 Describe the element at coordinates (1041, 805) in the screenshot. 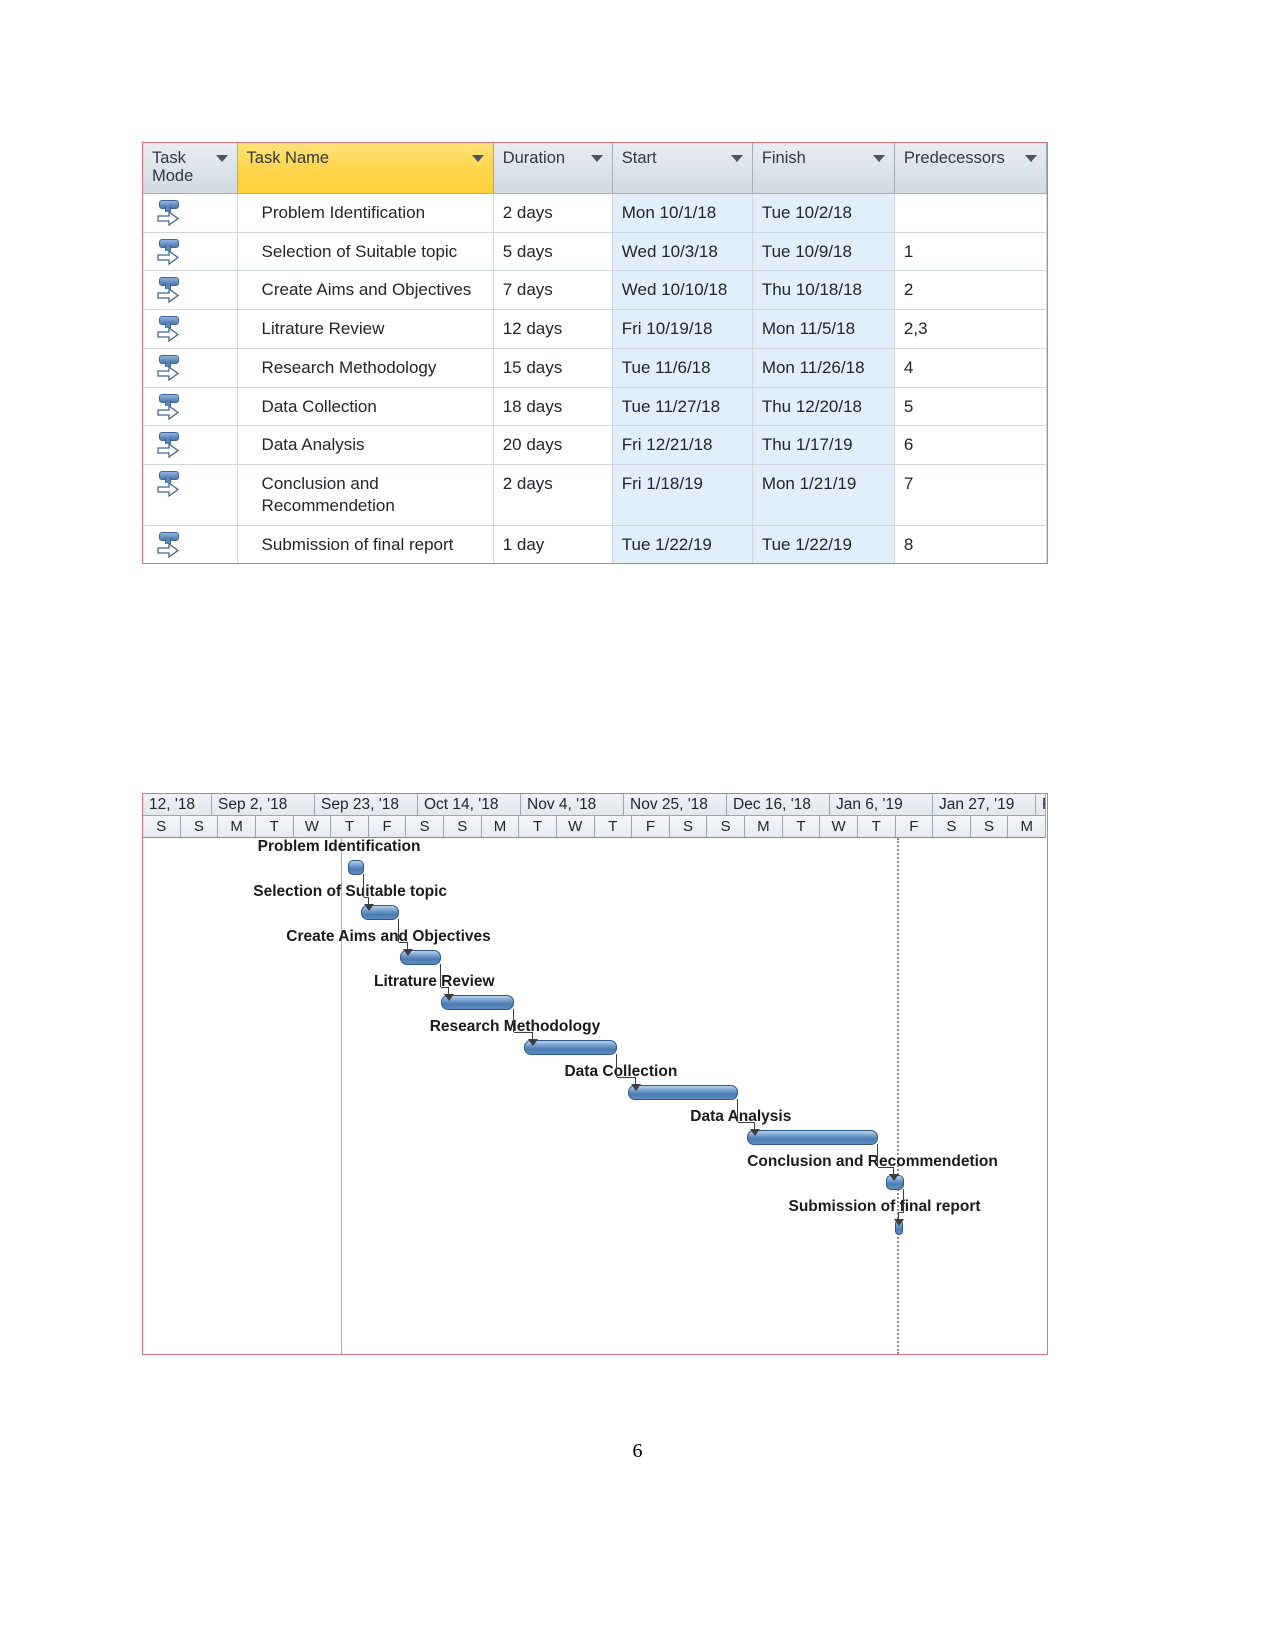

I see `timeline-week-label: Feb` at that location.